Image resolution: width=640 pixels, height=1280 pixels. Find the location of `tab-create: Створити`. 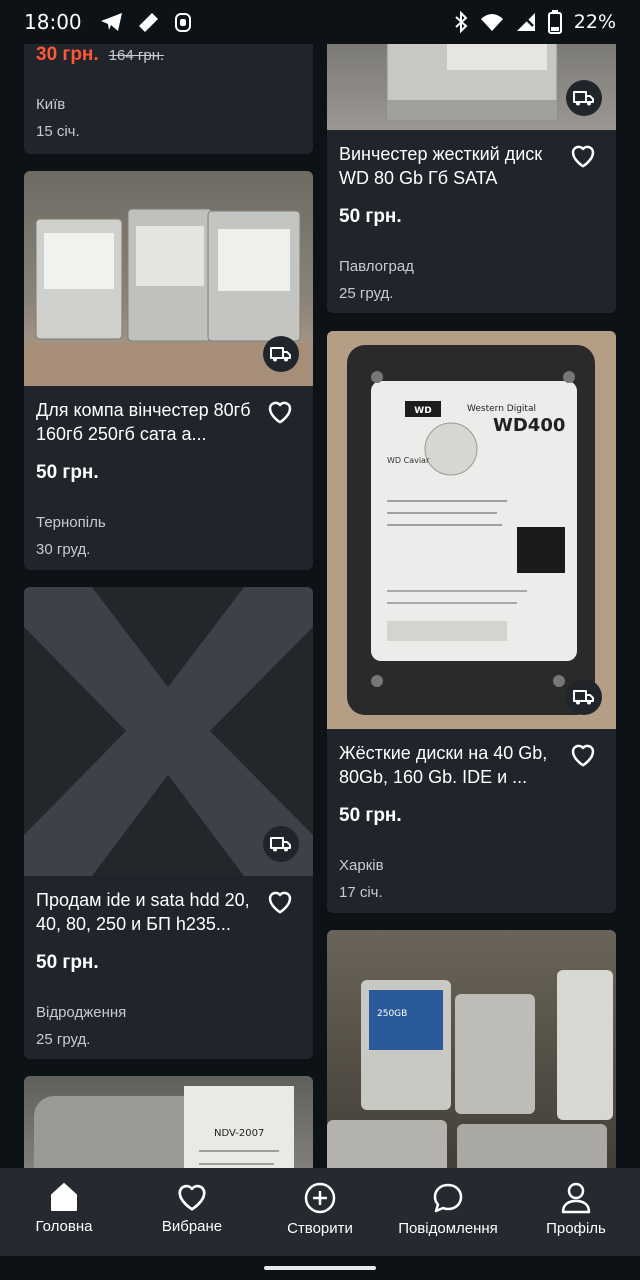

tab-create: Створити is located at coordinates (320, 1212).